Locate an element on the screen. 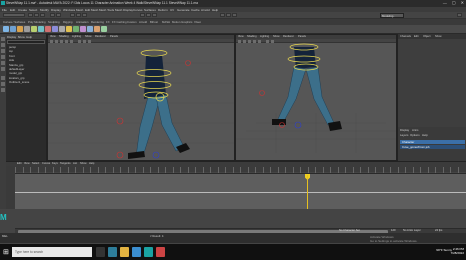 This screenshot has width=466, height=260. layer-tab-anim: Anim is located at coordinates (415, 130).